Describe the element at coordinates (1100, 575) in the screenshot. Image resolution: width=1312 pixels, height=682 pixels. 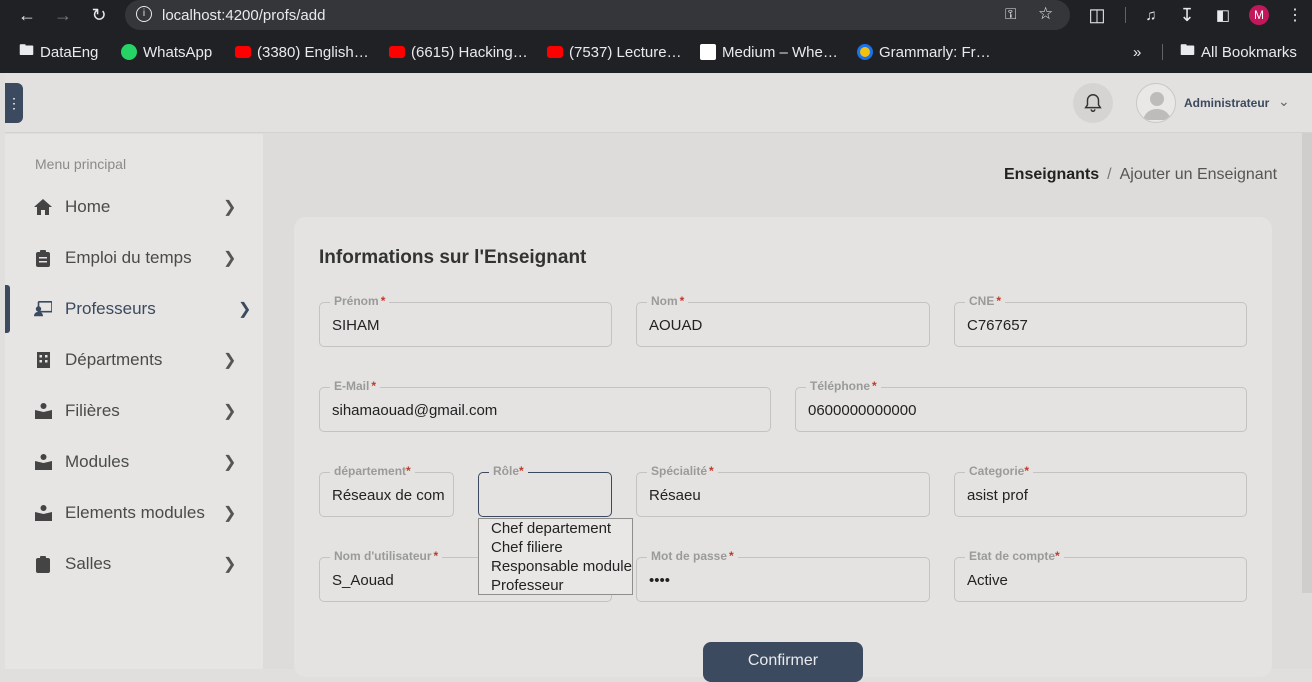
I see `etat-compte-field: Etat de compte* Active` at that location.